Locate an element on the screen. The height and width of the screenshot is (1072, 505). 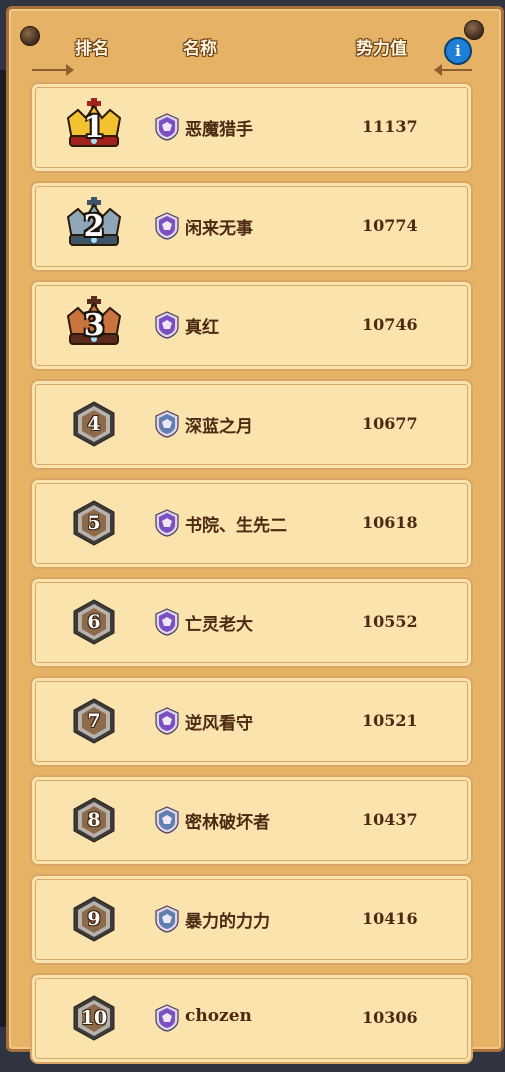
rank-number: 8 is located at coordinates (94, 820).